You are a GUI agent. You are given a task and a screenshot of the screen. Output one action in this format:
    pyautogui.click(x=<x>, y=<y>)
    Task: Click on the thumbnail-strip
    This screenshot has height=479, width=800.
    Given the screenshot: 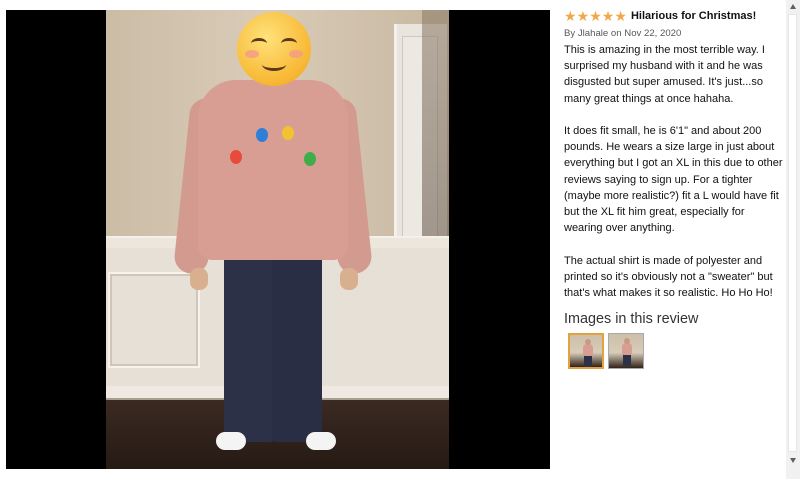 What is the action you would take?
    pyautogui.click(x=606, y=351)
    